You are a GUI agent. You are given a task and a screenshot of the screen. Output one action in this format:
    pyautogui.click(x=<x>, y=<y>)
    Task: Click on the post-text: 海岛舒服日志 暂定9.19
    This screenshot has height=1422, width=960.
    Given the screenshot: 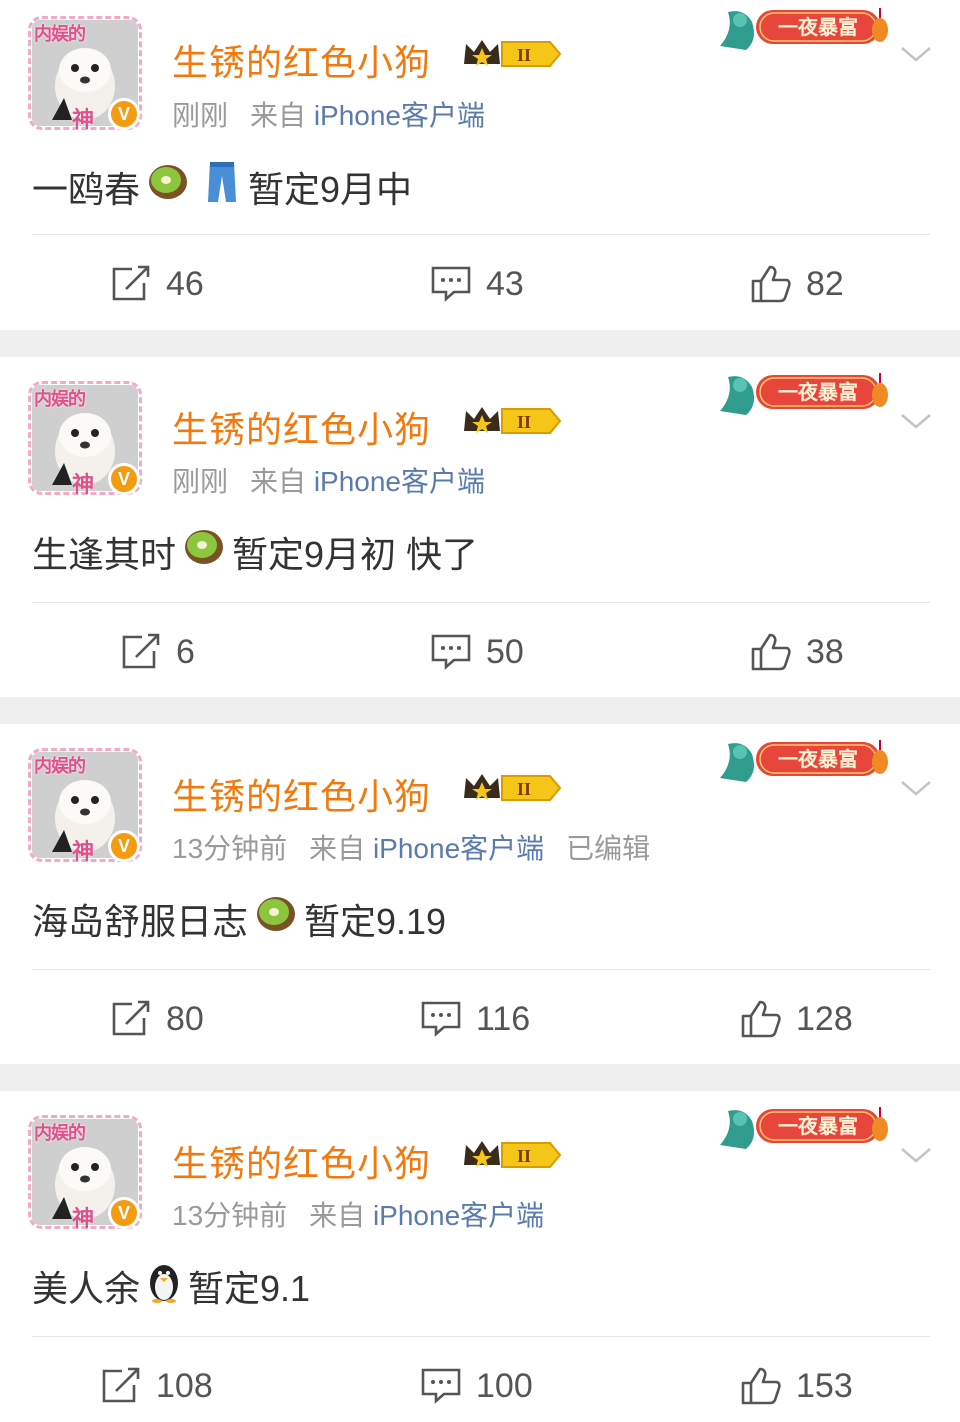 What is the action you would take?
    pyautogui.click(x=239, y=918)
    